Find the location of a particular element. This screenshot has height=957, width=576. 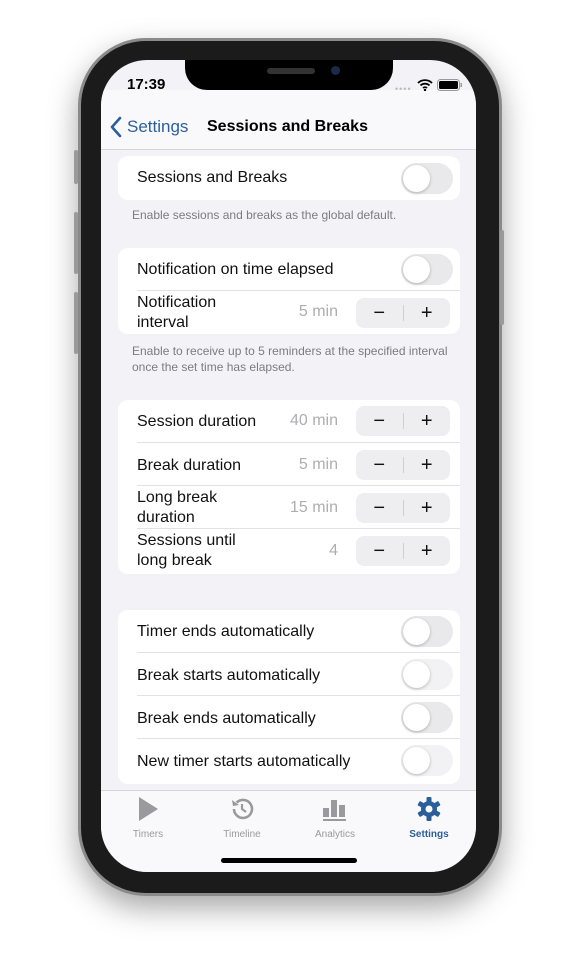

play-icon is located at coordinates (148, 809).